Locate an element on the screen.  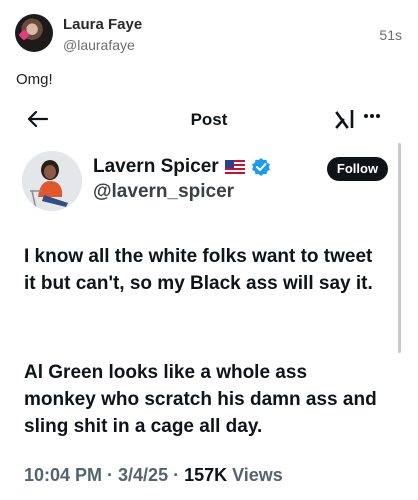
views-count: 157K is located at coordinates (206, 475).